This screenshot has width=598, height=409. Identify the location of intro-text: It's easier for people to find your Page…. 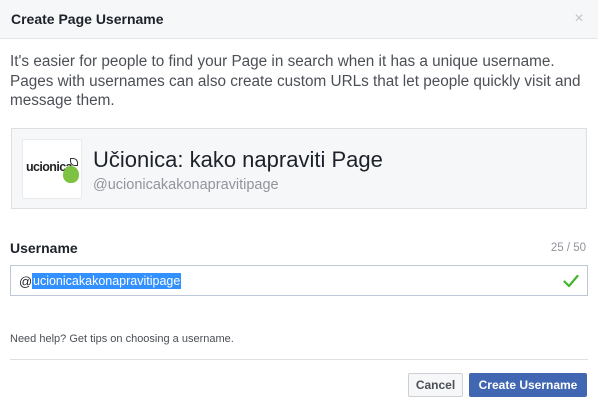
(295, 81).